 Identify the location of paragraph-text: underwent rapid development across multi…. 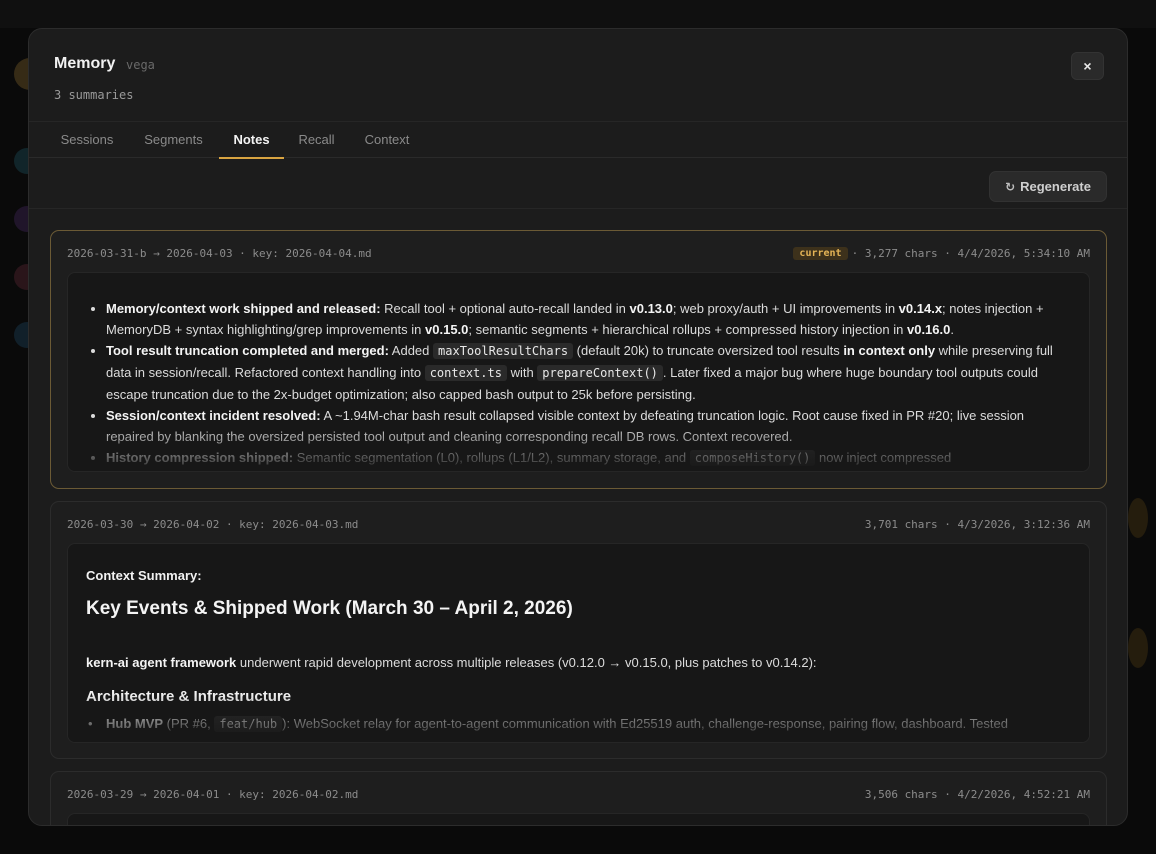
(526, 662).